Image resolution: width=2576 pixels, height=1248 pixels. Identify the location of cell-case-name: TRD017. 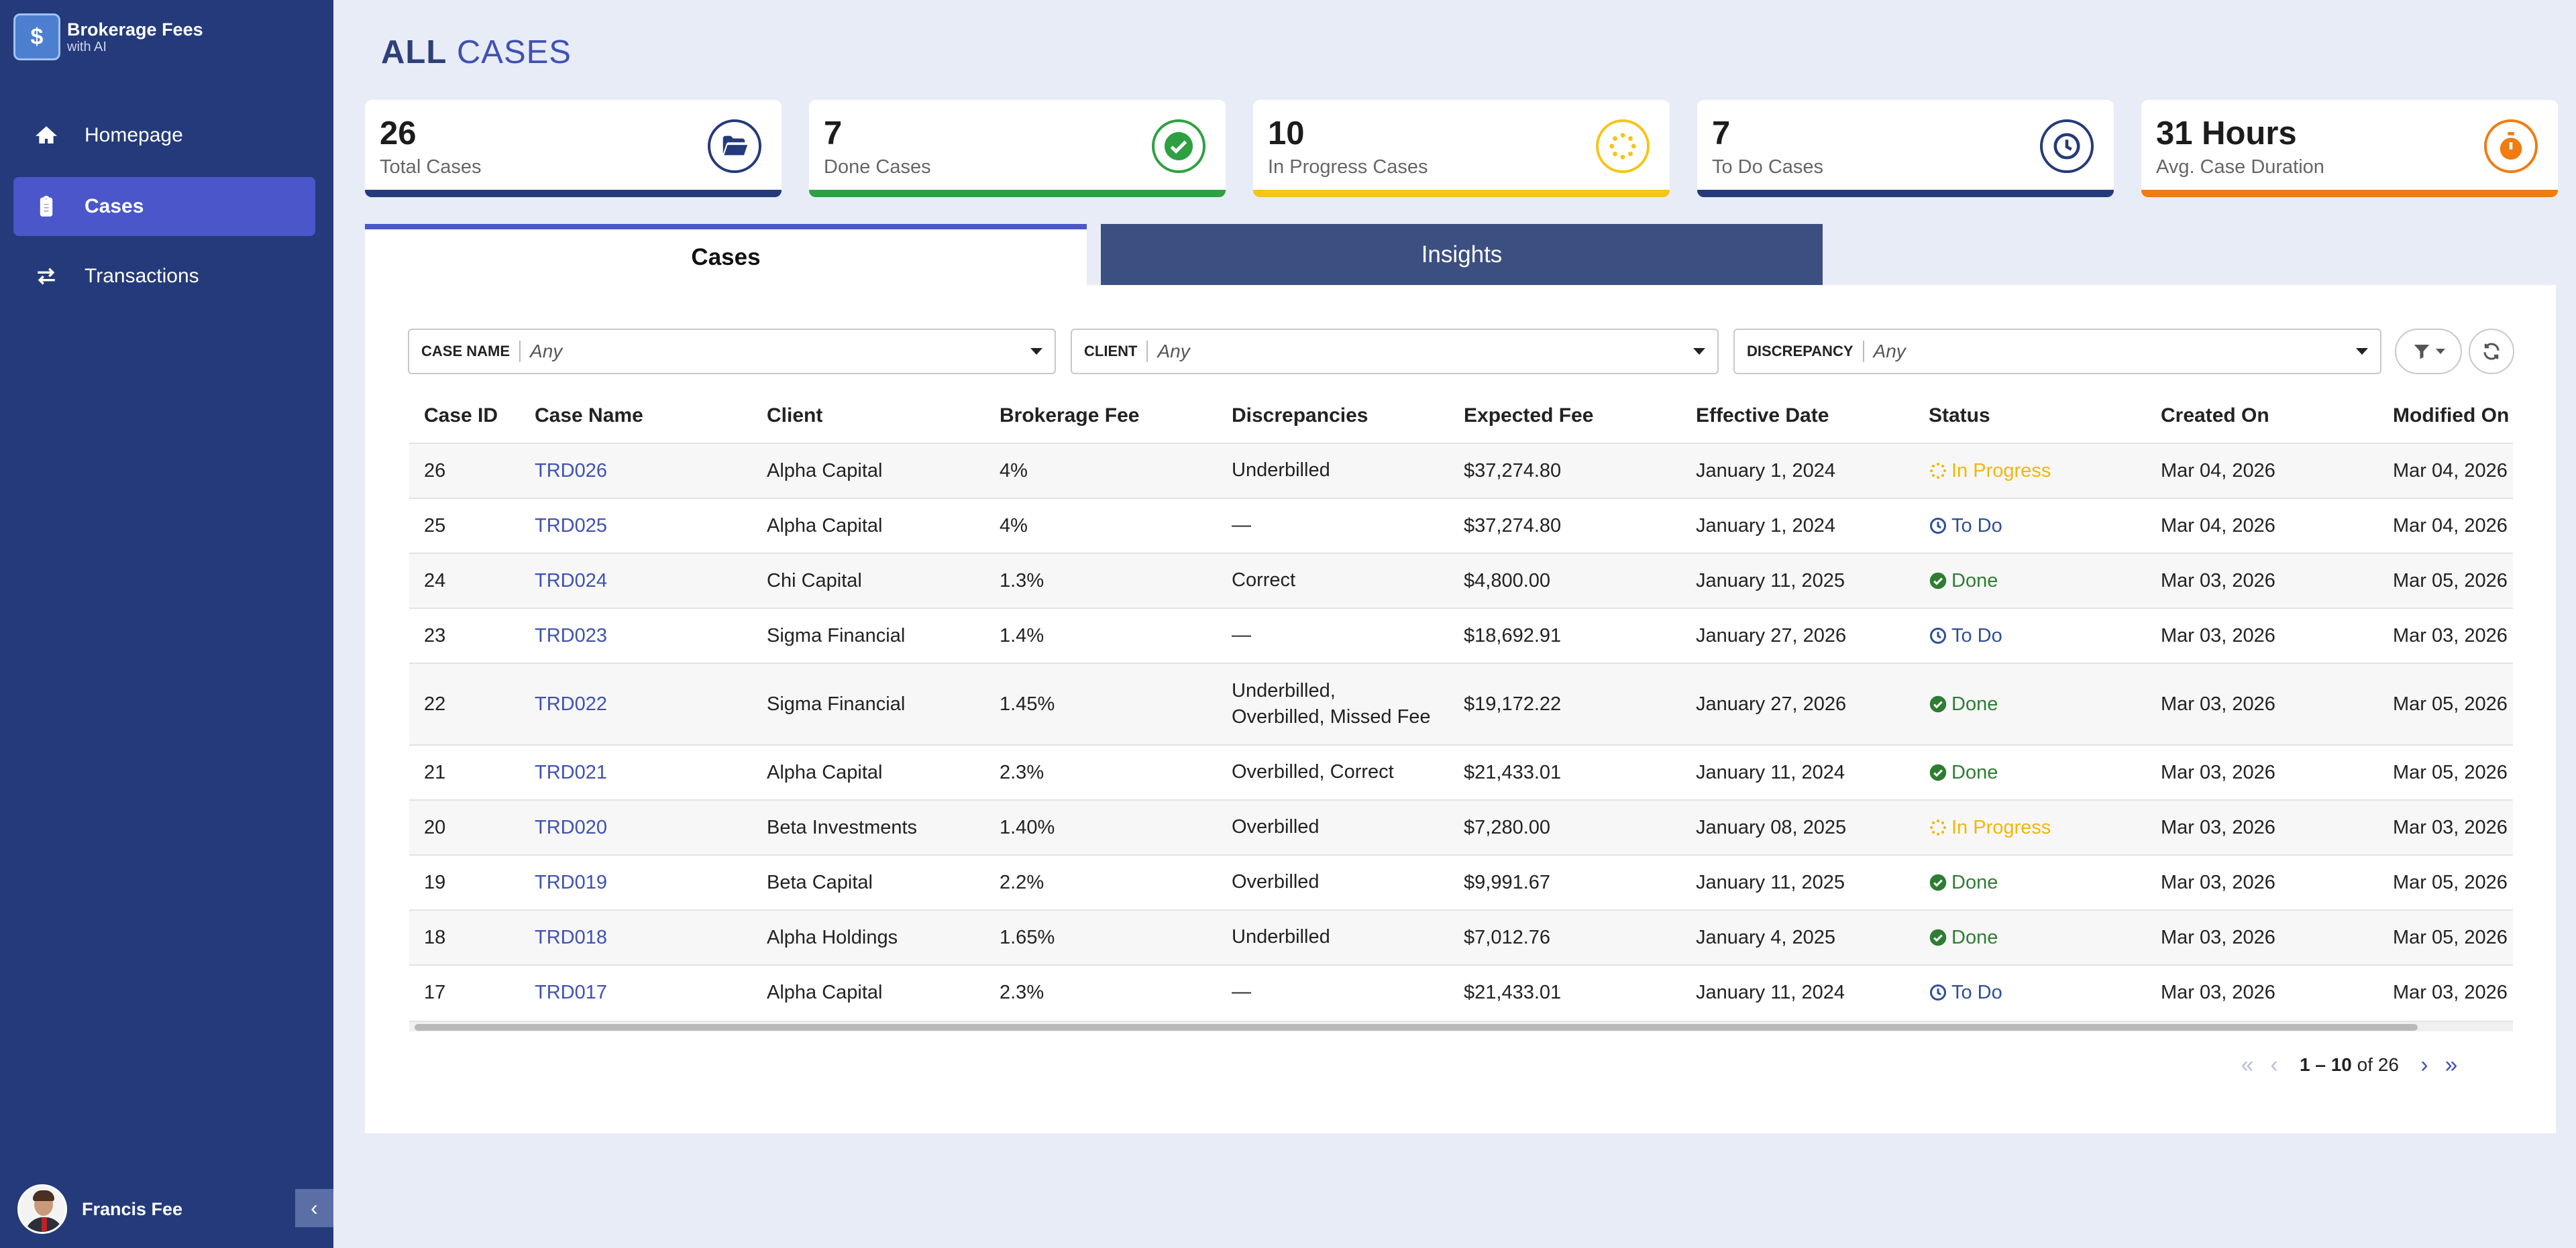
(571, 993).